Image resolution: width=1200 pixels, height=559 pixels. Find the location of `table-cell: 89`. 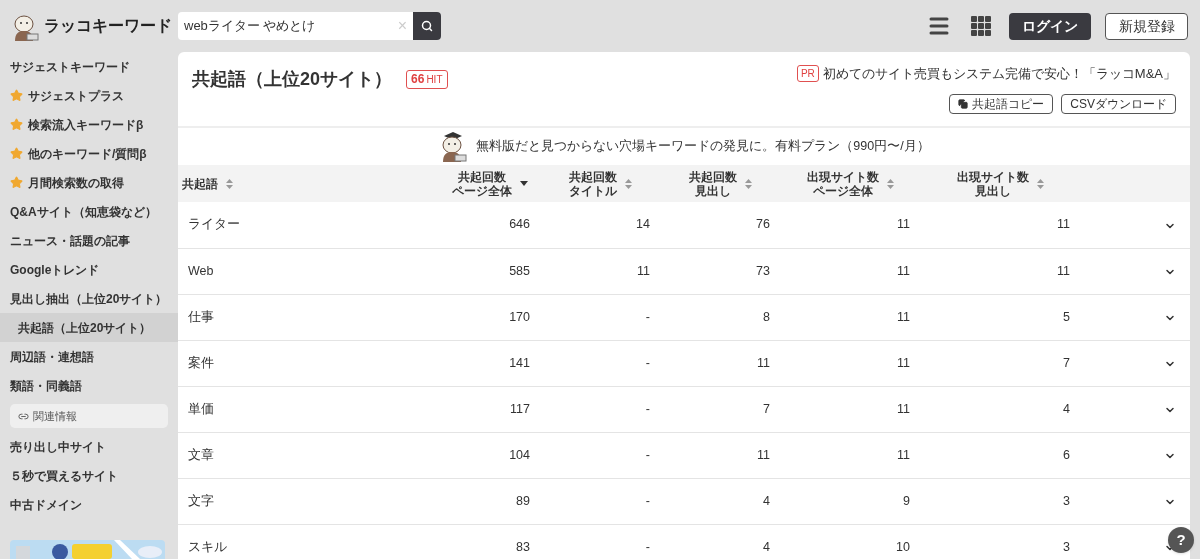

table-cell: 89 is located at coordinates (490, 501).